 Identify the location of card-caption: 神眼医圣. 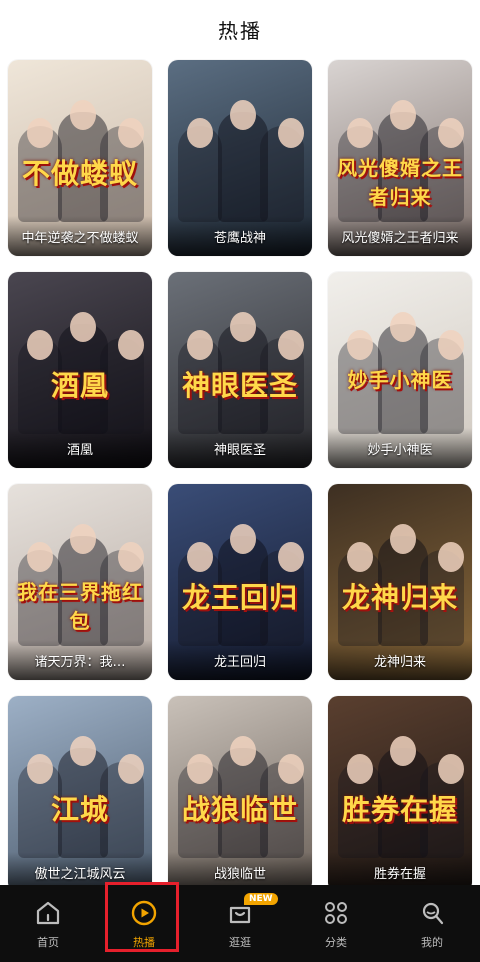
(240, 448).